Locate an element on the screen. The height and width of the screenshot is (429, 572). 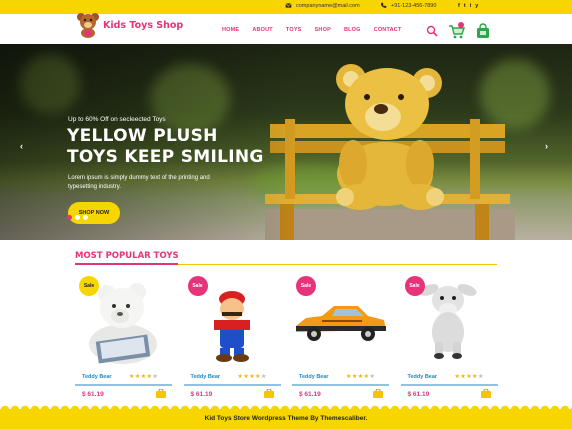
section-title: MOST POPULAR TOYS is located at coordinates (127, 256).